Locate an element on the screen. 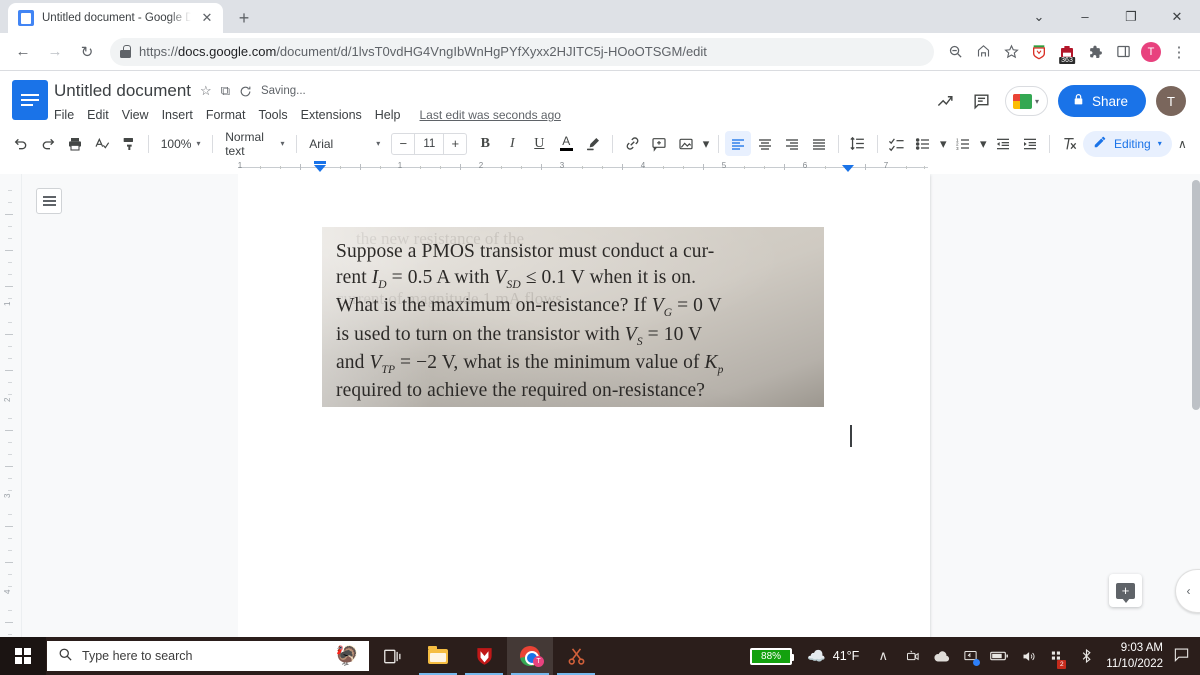 Image resolution: width=1200 pixels, height=675 pixels. paint-format-icon is located at coordinates (129, 143).